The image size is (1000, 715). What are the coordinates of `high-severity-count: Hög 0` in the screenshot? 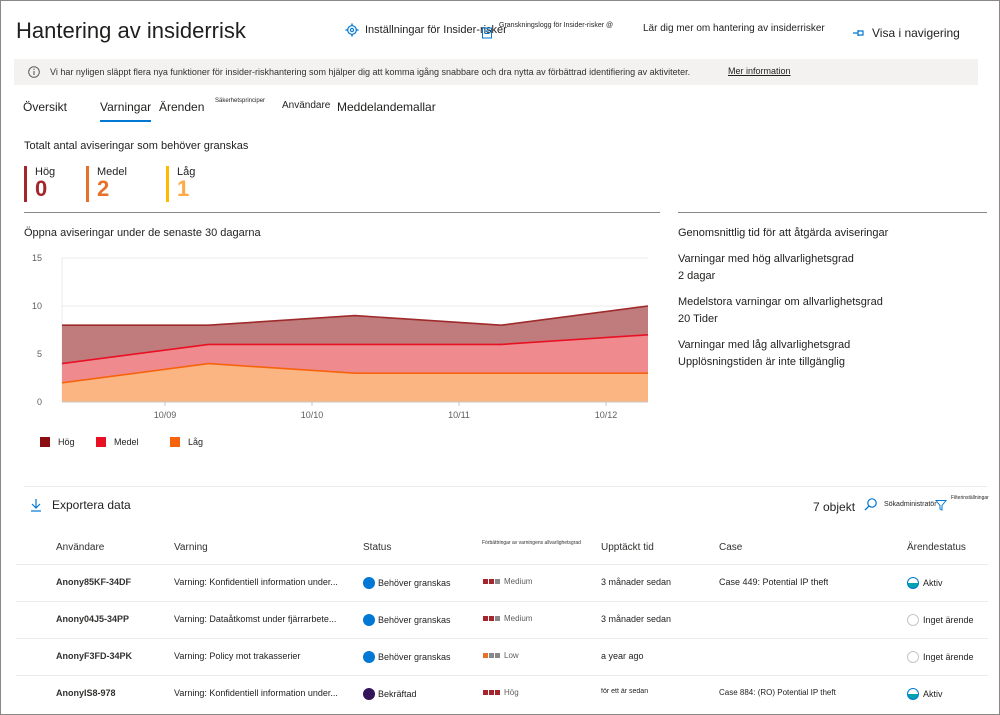 It's located at (39, 184).